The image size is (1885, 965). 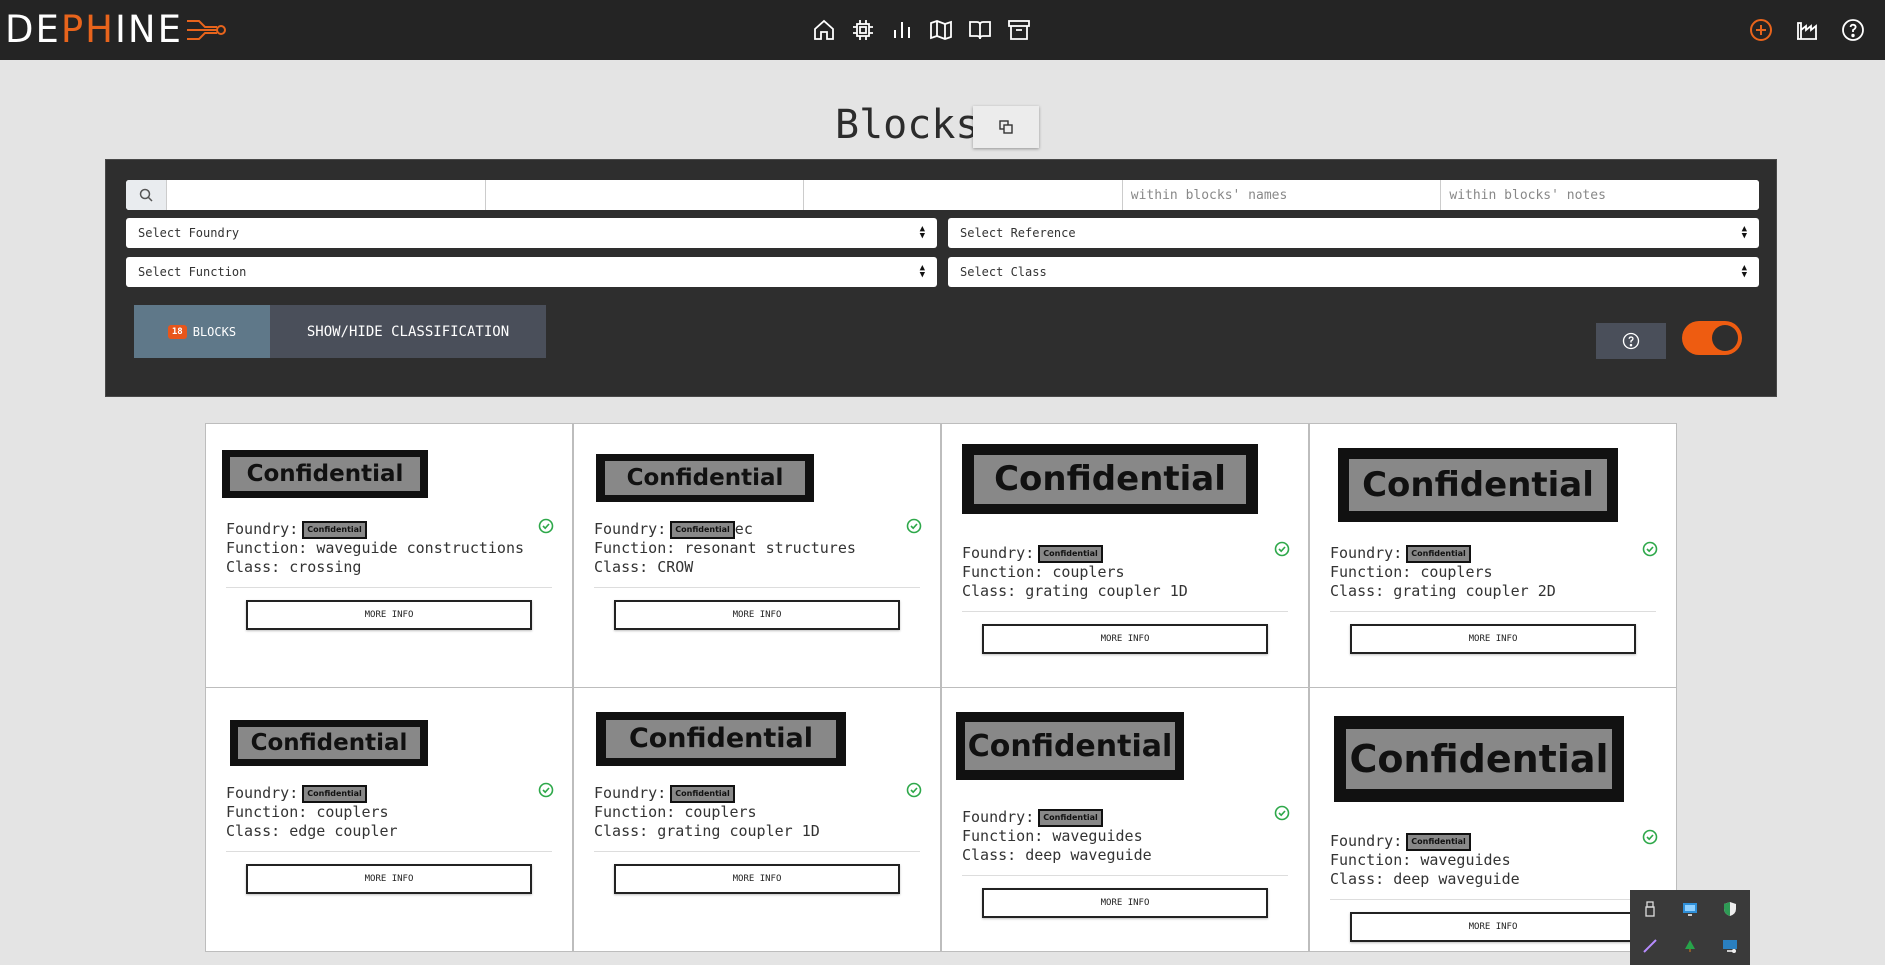 I want to click on foundry-select-value: Select Foundry, so click(x=189, y=233).